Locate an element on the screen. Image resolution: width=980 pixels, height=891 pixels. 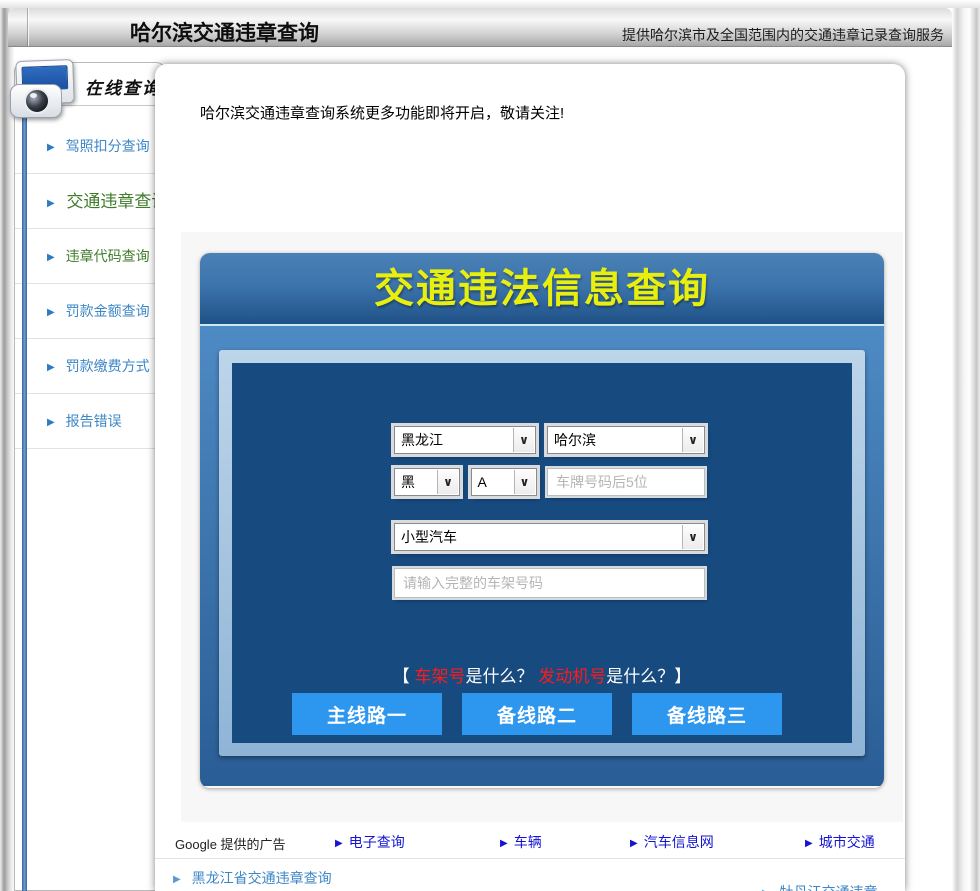
sidebar-item-label: 罚款缴费方式 is located at coordinates (107, 366).